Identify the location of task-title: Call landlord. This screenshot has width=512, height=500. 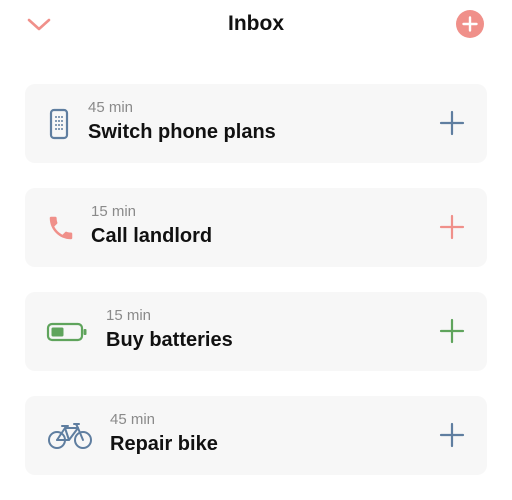
(152, 236).